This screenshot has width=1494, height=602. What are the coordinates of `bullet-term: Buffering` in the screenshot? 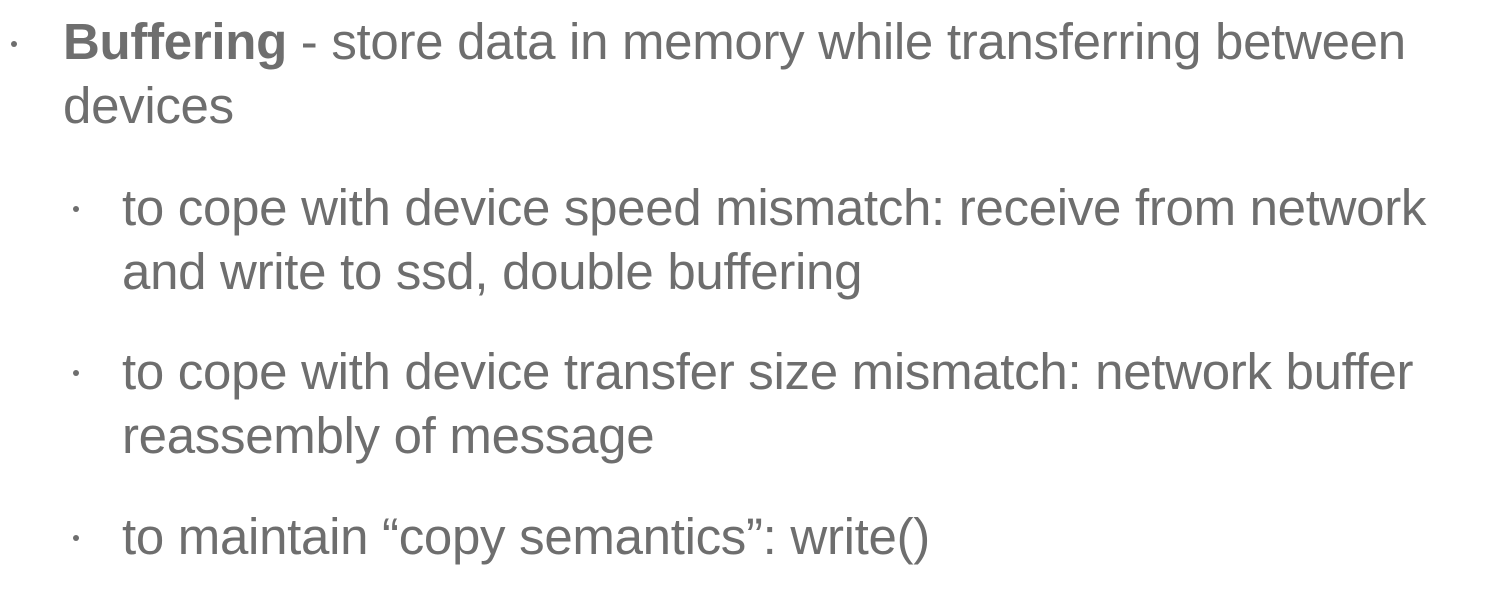 It's located at (175, 41).